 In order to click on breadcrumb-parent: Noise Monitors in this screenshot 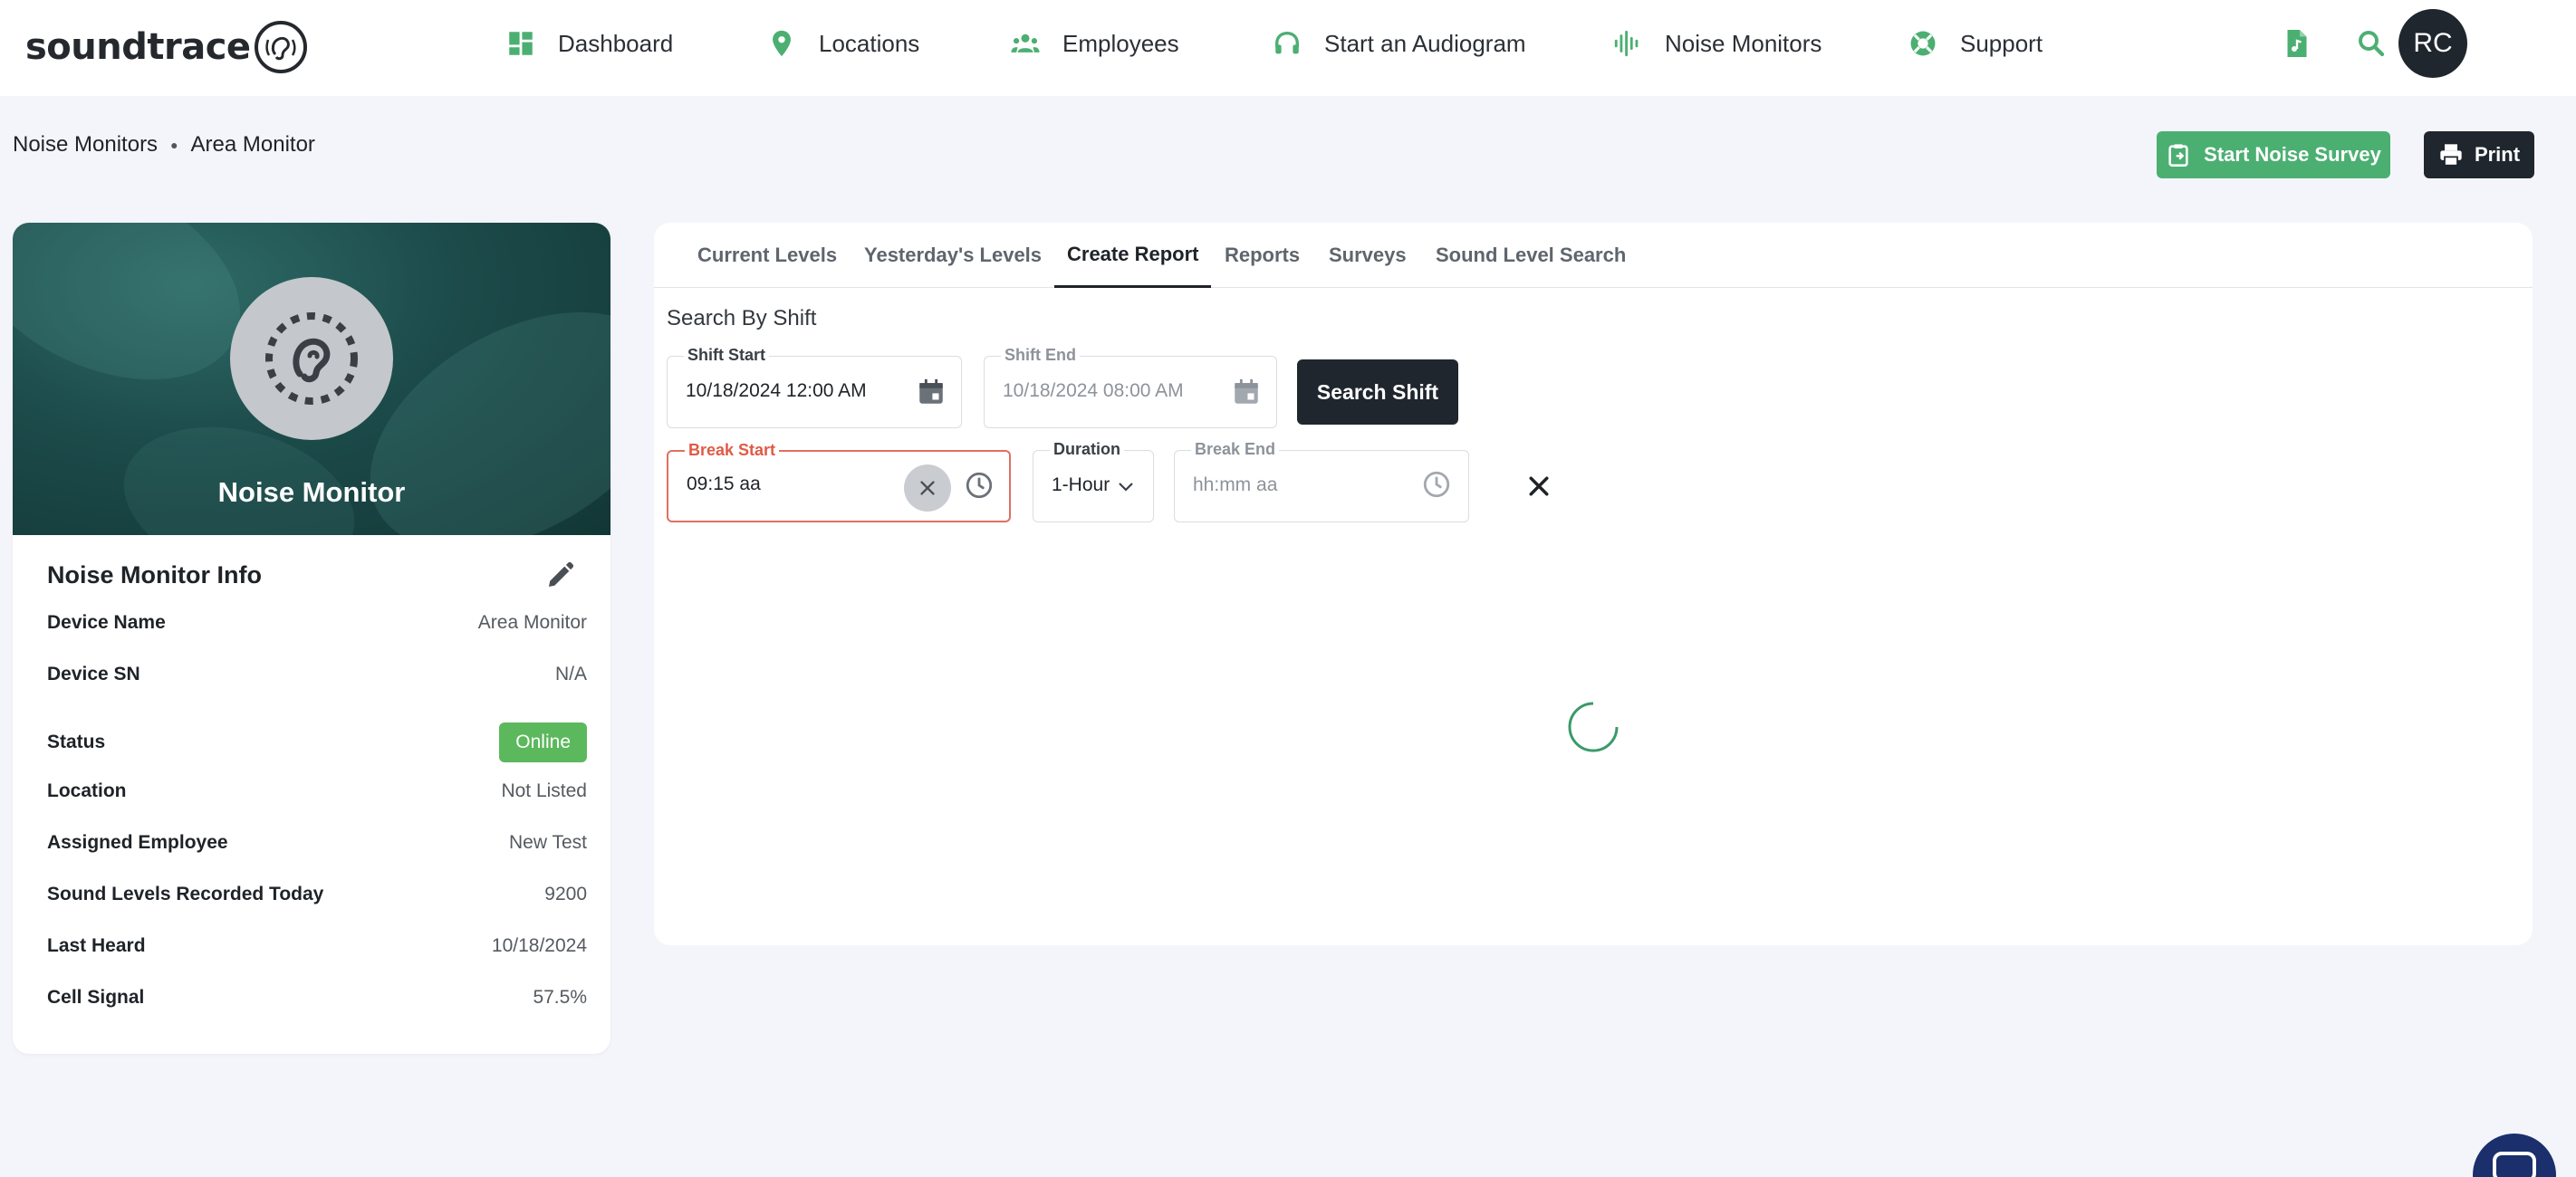, I will do `click(85, 145)`.